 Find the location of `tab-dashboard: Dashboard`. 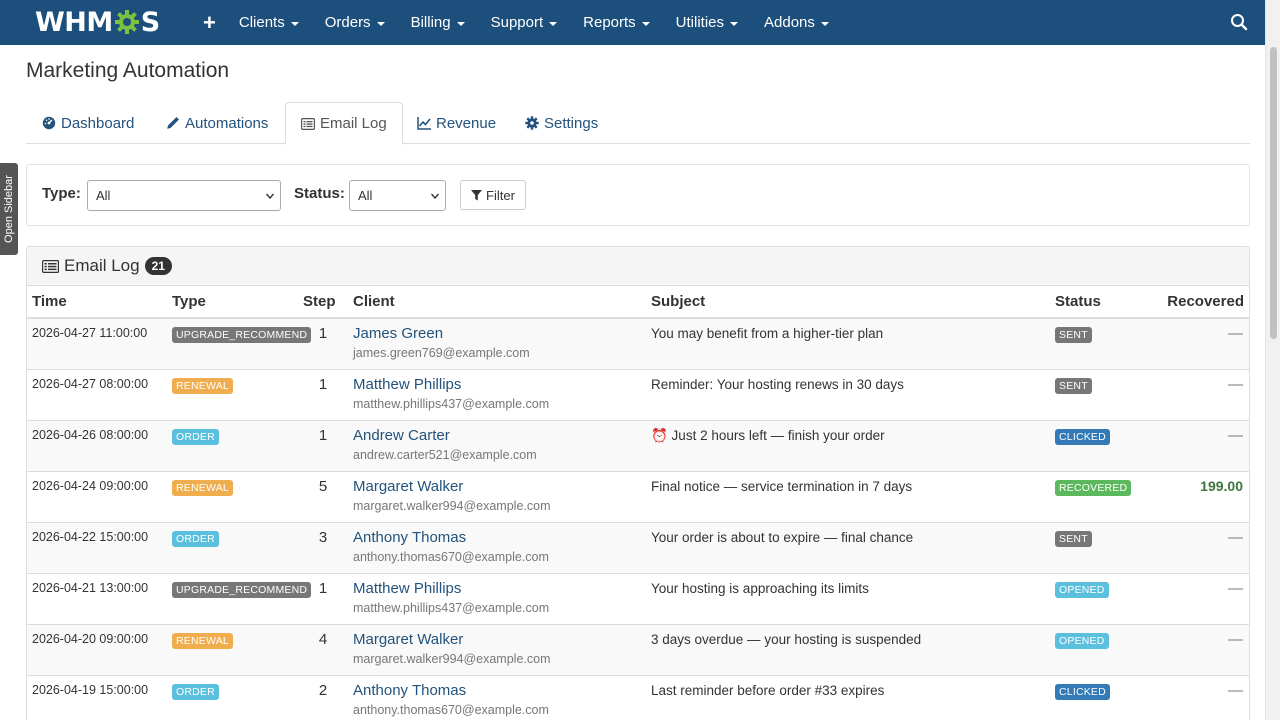

tab-dashboard: Dashboard is located at coordinates (88, 123).